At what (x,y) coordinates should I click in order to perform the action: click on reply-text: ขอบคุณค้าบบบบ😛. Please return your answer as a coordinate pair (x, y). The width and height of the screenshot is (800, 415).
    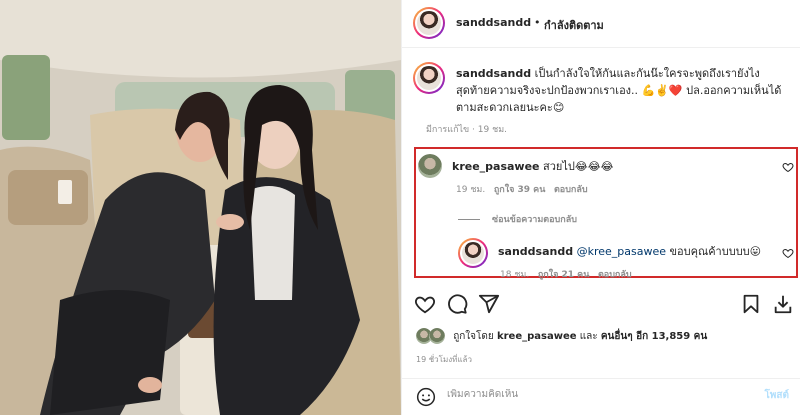
    Looking at the image, I should click on (715, 251).